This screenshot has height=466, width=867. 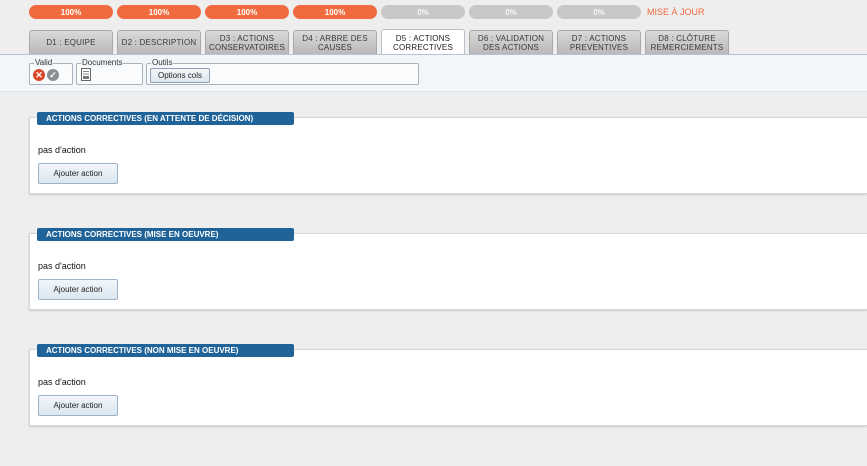 What do you see at coordinates (335, 12) in the screenshot?
I see `progress-pill-d4: 100%` at bounding box center [335, 12].